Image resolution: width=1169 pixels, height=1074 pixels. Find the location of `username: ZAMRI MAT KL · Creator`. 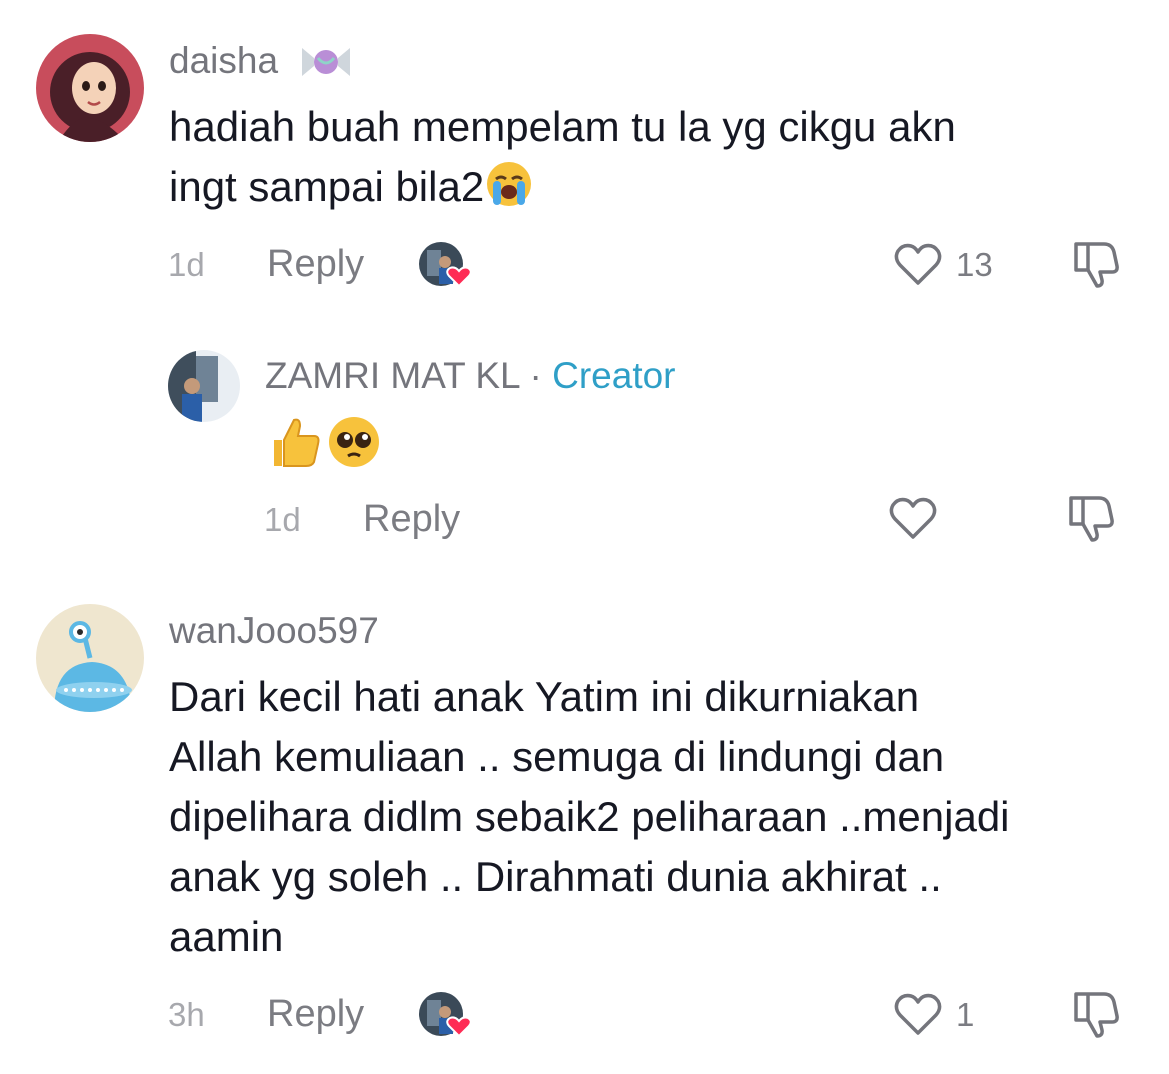

username: ZAMRI MAT KL · Creator is located at coordinates (470, 375).